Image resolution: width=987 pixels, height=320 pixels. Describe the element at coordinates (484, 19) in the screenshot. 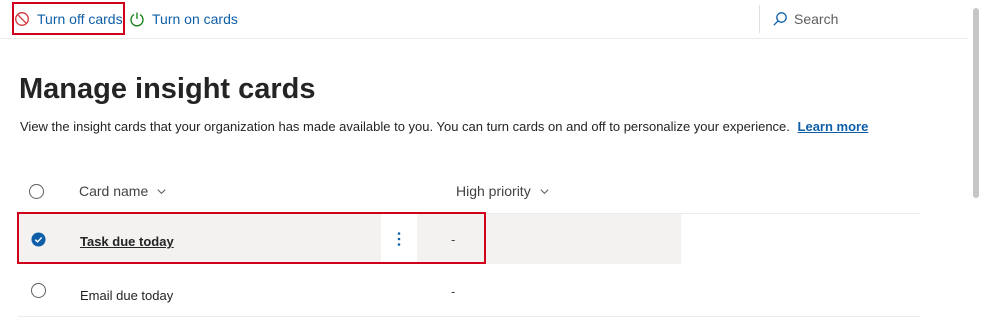

I see `command-bar: Turn off cards Turn on cards Search` at that location.